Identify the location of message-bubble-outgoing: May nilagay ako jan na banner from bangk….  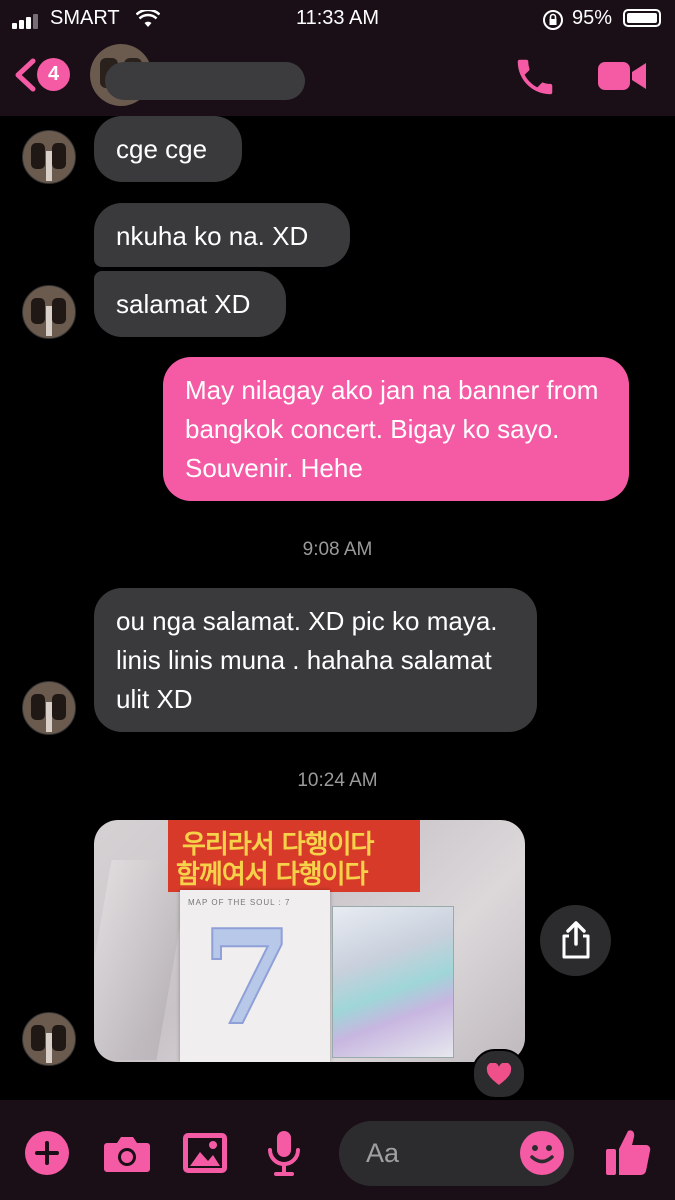
(396, 429).